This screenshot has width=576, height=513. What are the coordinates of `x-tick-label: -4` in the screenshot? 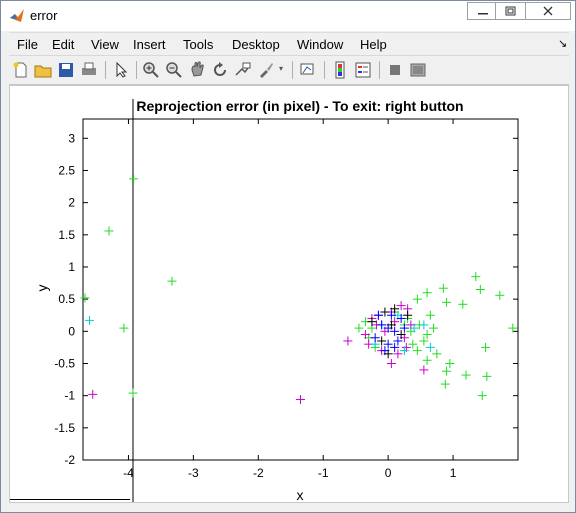 It's located at (128, 473).